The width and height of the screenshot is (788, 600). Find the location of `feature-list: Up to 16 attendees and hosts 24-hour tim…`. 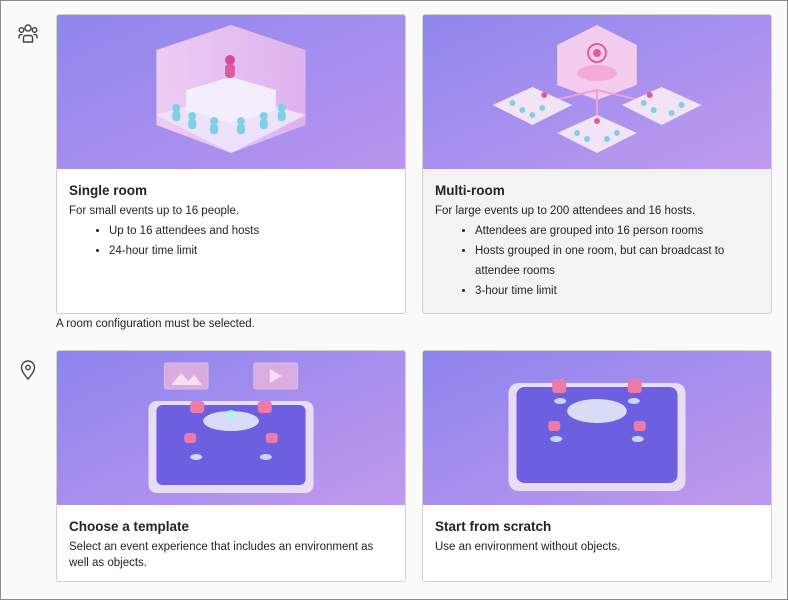

feature-list: Up to 16 attendees and hosts 24-hour tim… is located at coordinates (232, 241).